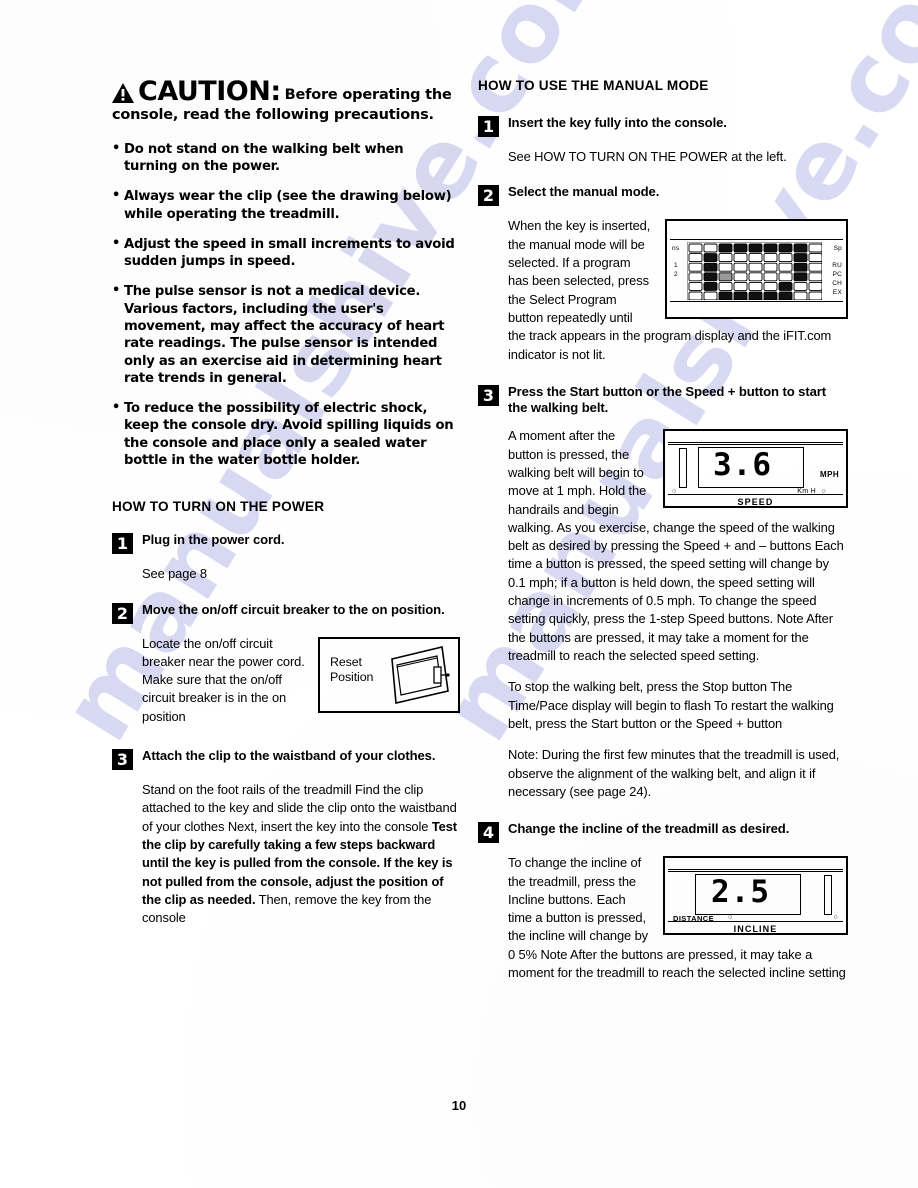  Describe the element at coordinates (420, 674) in the screenshot. I see `circuit-breaker-drawing` at that location.